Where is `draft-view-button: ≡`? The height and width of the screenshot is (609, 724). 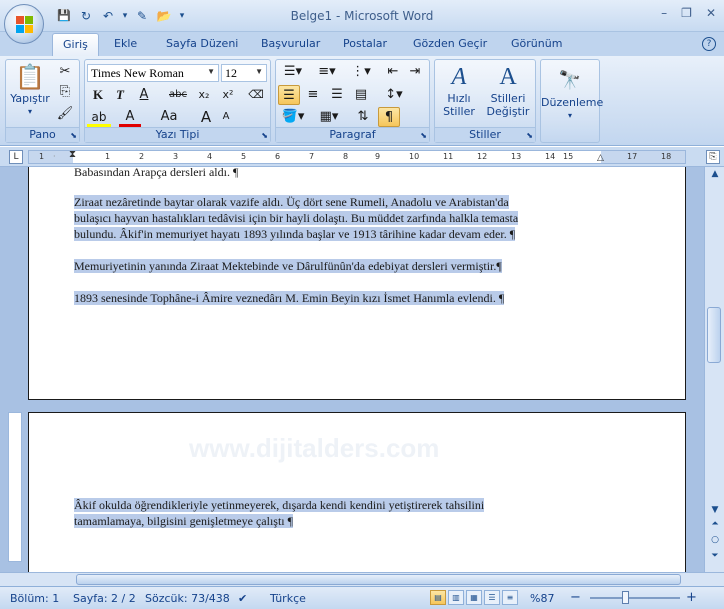
draft-view-button: ≡ is located at coordinates (510, 597).